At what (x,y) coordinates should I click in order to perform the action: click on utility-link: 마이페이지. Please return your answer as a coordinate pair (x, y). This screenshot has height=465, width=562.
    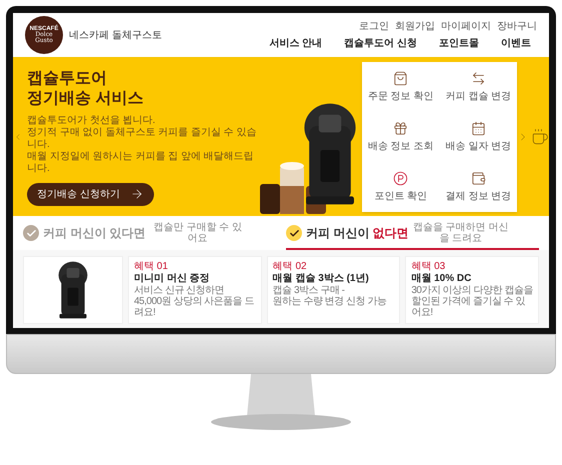
    Looking at the image, I should click on (466, 26).